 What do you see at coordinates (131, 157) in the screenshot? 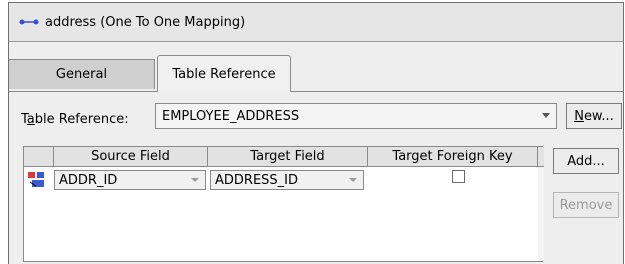
I see `column-header-source-field: Source Field` at bounding box center [131, 157].